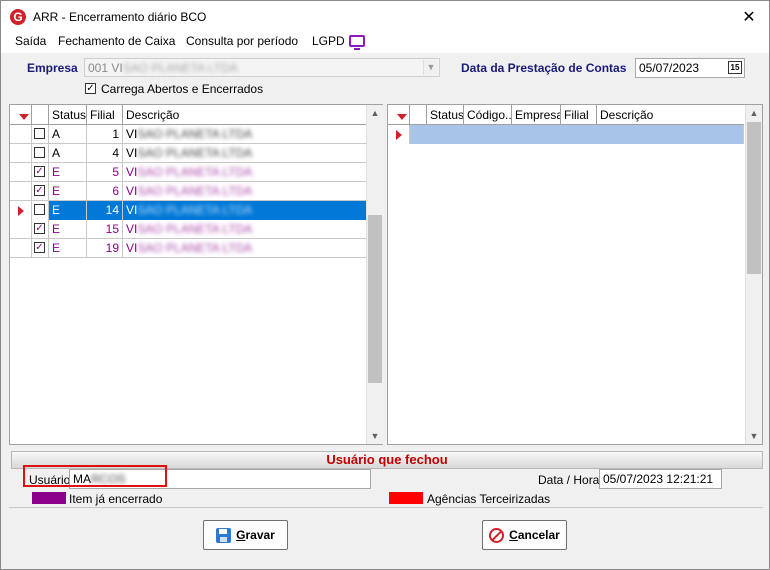 The width and height of the screenshot is (770, 570). Describe the element at coordinates (245, 535) in the screenshot. I see `save-button: Gravar` at that location.